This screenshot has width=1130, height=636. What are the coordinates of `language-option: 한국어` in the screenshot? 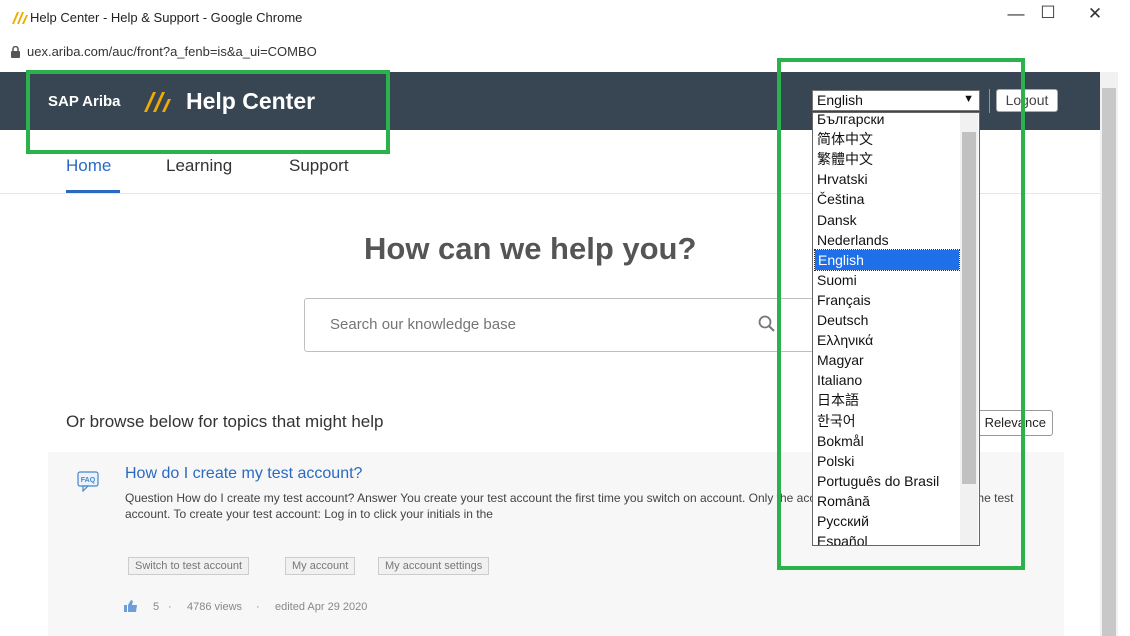 It's located at (836, 421).